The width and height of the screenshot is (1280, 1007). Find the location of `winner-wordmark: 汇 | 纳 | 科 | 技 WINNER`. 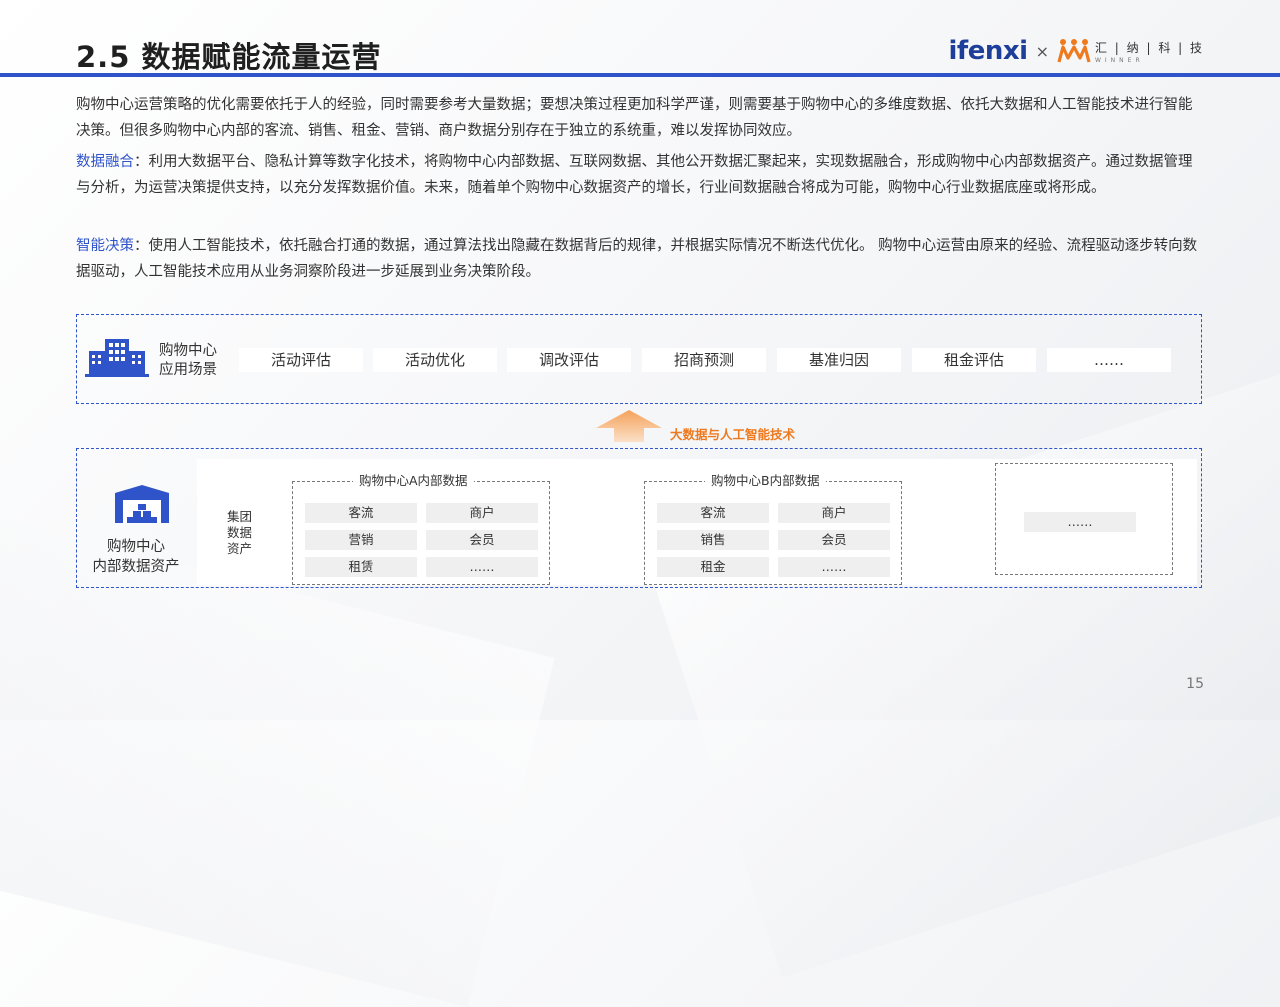

winner-wordmark: 汇 | 纳 | 科 | 技 WINNER is located at coordinates (1149, 52).